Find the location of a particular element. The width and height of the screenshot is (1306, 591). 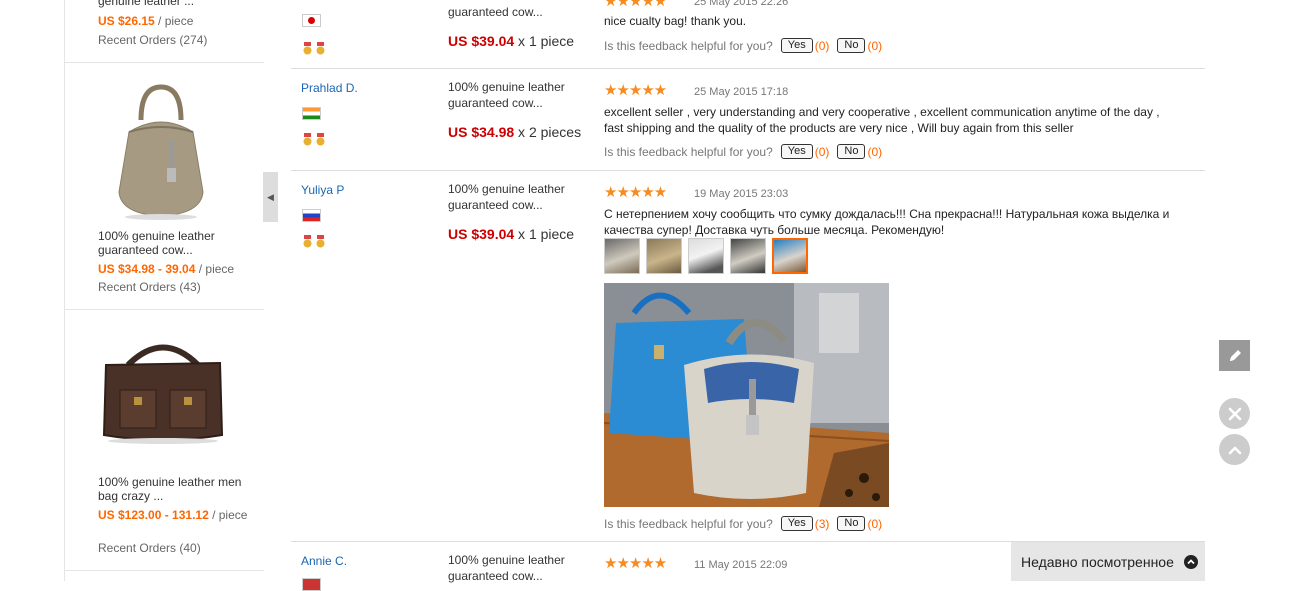

recently-viewed-bar: Недавно посмотренное is located at coordinates (1108, 561).